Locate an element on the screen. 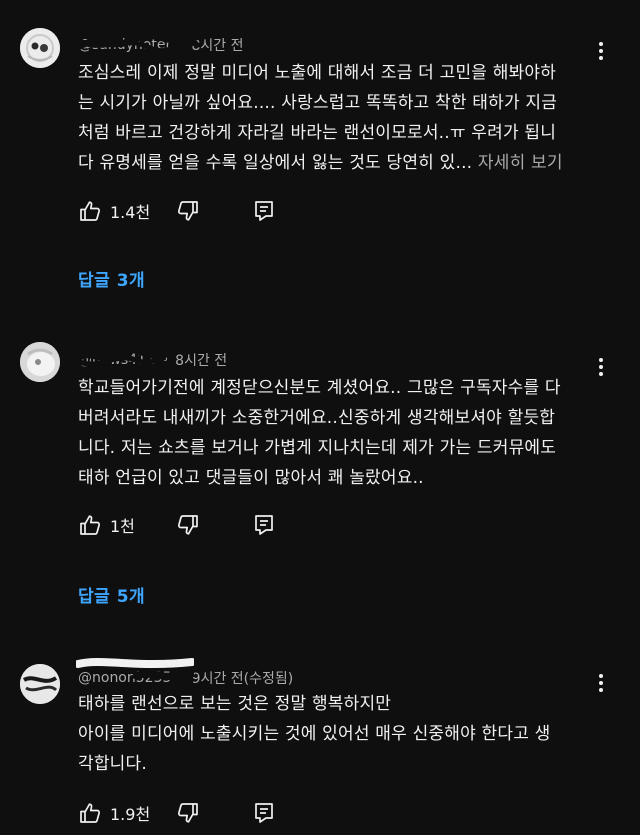 The image size is (640, 835). read-more-link: 자세히 보기 is located at coordinates (520, 163).